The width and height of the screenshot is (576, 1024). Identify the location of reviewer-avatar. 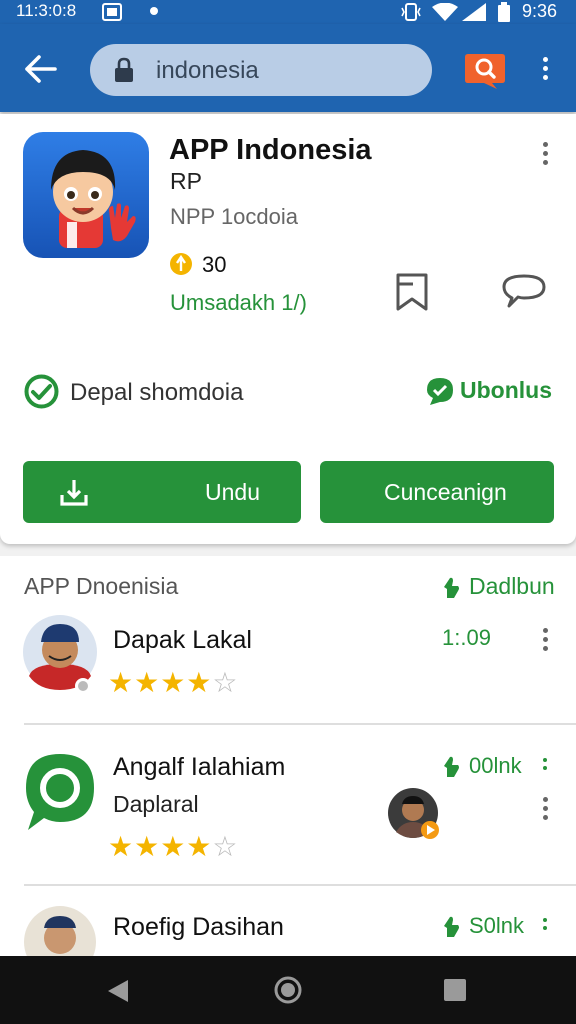
(413, 813).